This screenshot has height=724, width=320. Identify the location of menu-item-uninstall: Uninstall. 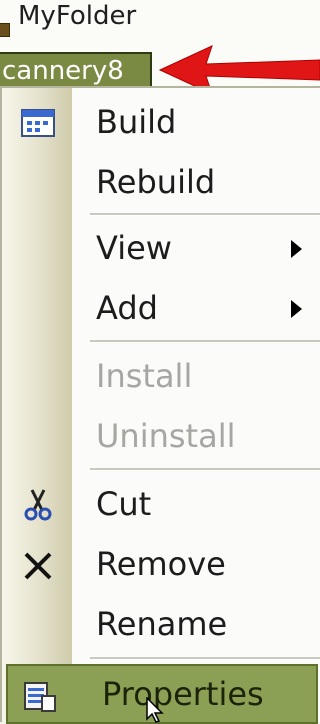
(161, 436).